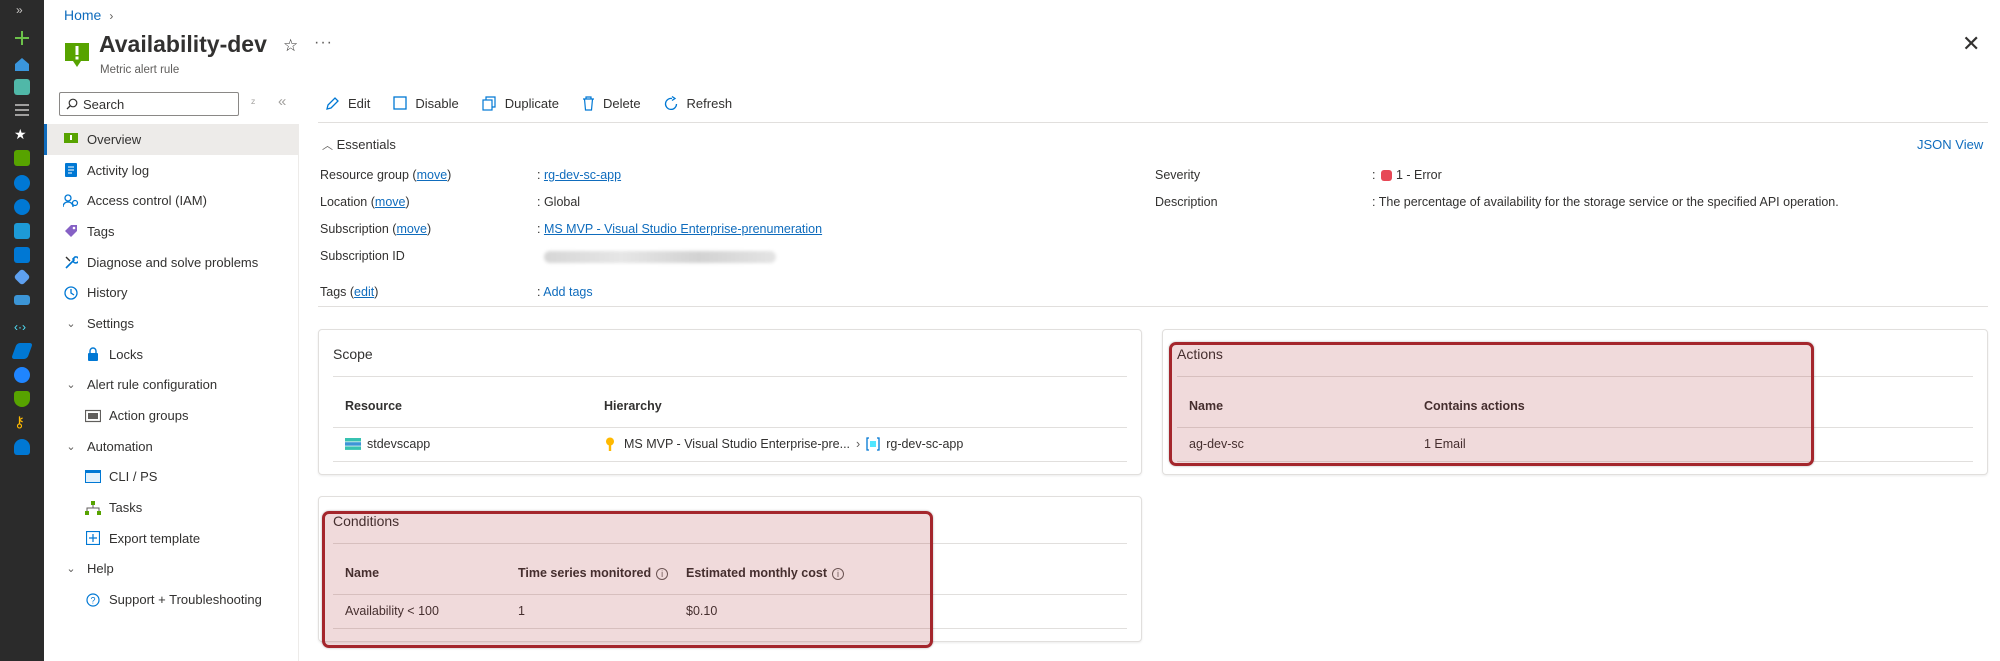 This screenshot has height=661, width=2000. I want to click on chevron-down-icon: ⌄, so click(71, 385).